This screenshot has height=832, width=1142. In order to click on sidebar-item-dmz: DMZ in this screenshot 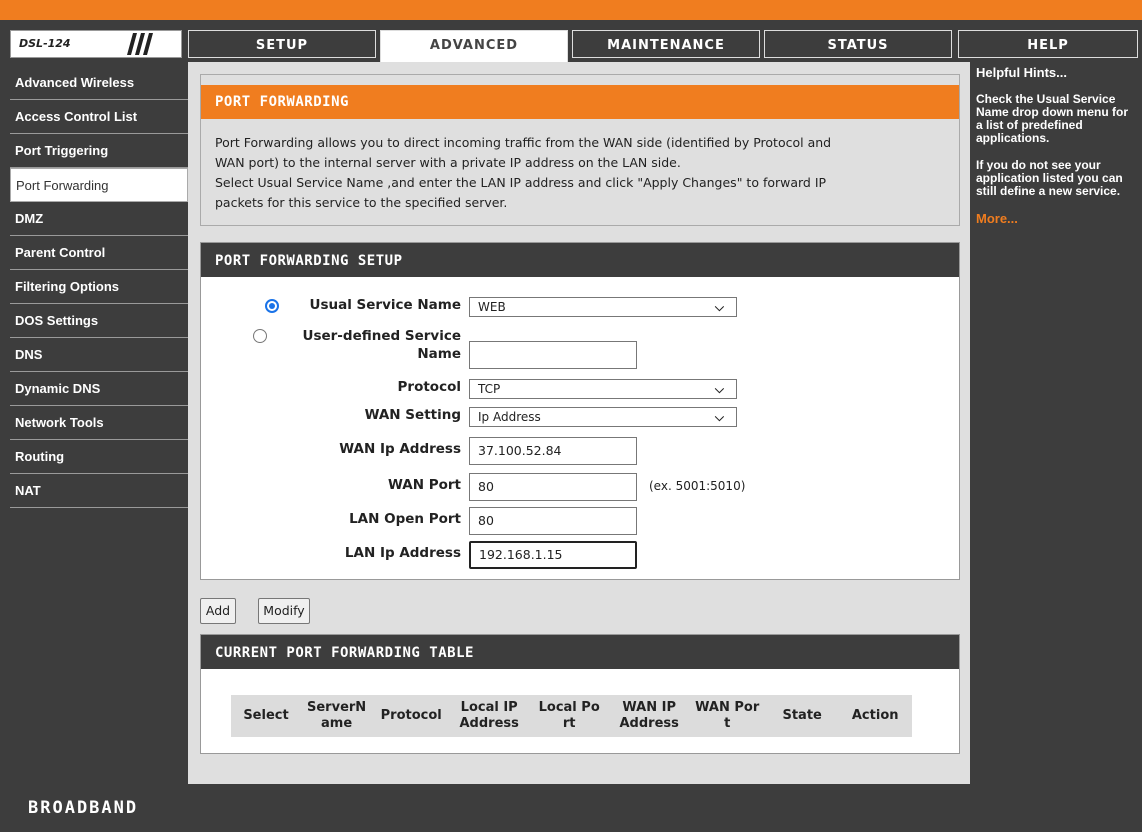, I will do `click(99, 219)`.